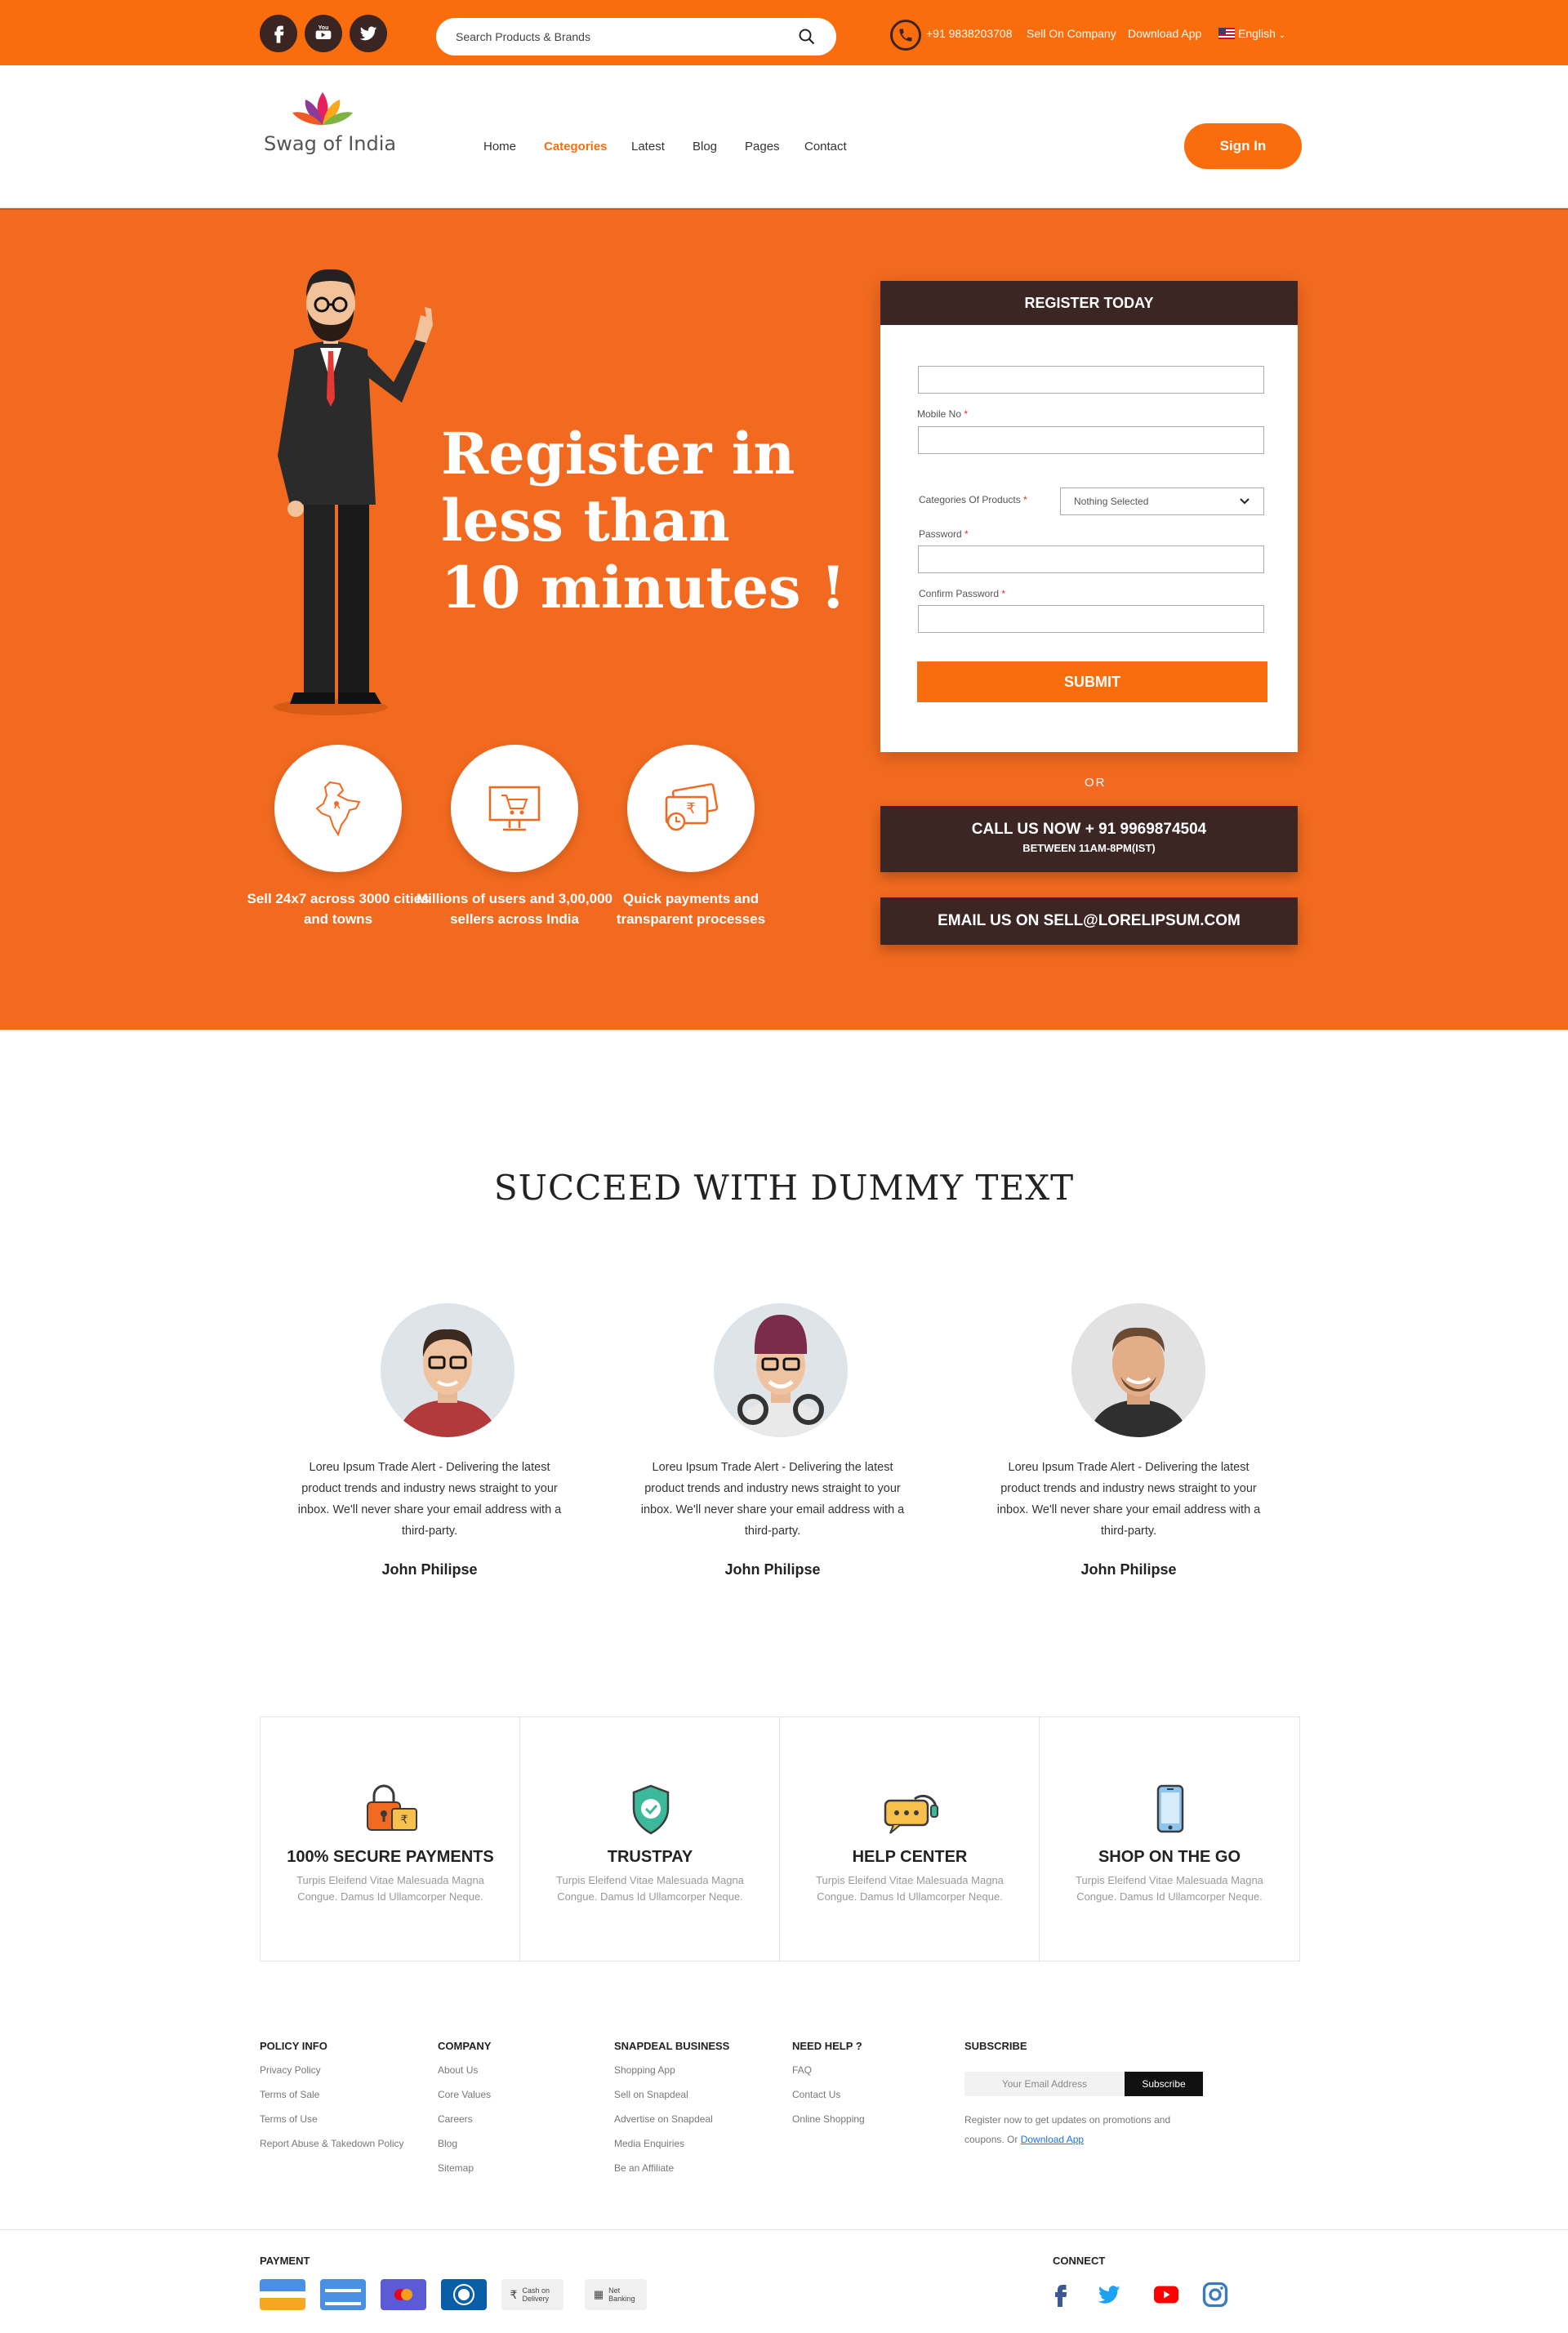 The width and height of the screenshot is (1568, 2333). What do you see at coordinates (330, 144) in the screenshot?
I see `logo-text: Swag of India` at bounding box center [330, 144].